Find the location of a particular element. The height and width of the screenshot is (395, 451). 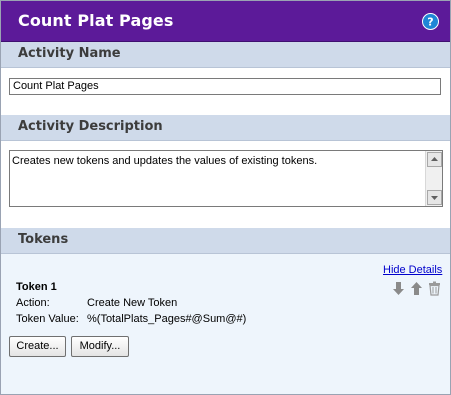

triangle-down-icon is located at coordinates (434, 198).